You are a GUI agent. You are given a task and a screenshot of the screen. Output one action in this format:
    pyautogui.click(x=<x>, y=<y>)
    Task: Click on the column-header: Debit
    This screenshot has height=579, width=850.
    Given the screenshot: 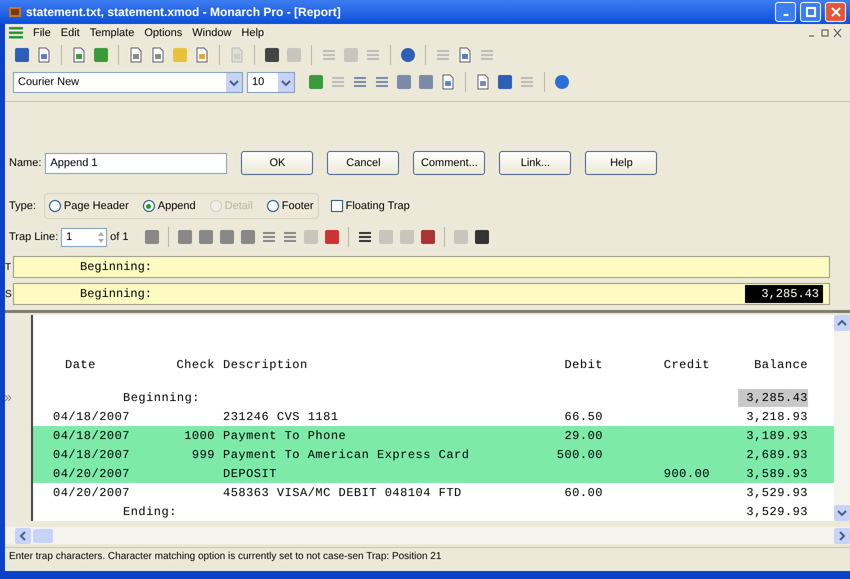 What is the action you would take?
    pyautogui.click(x=583, y=365)
    